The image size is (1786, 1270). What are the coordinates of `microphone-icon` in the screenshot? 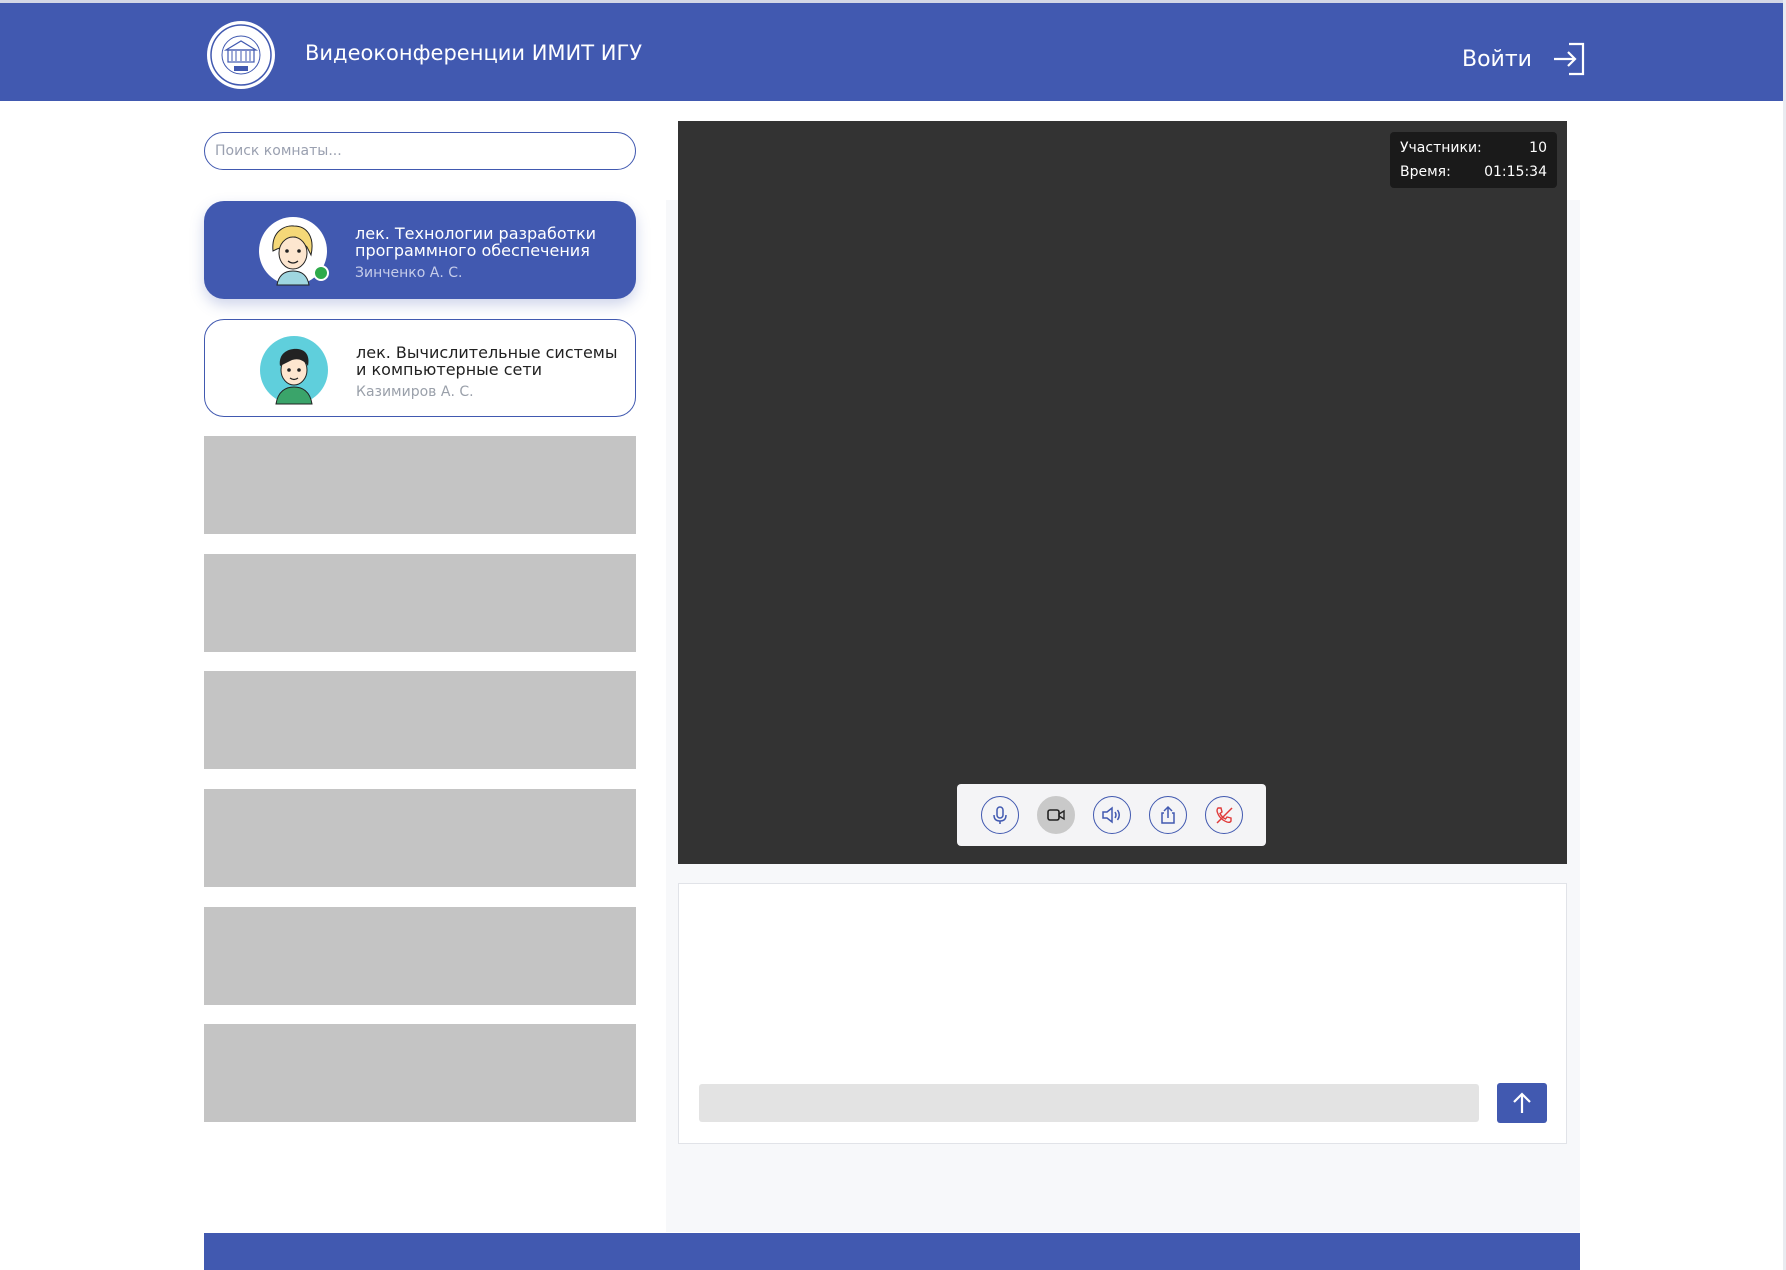 It's located at (999, 815).